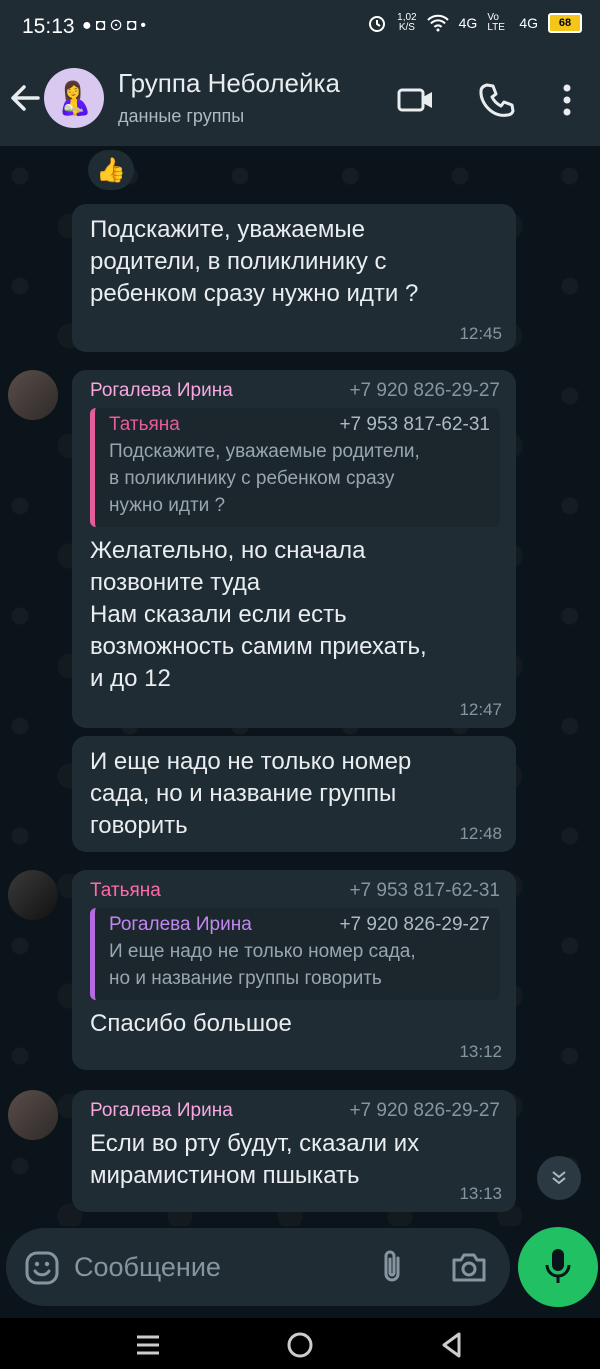 The width and height of the screenshot is (600, 1369). Describe the element at coordinates (180, 924) in the screenshot. I see `quote-sender: Рогалева Ирина` at that location.